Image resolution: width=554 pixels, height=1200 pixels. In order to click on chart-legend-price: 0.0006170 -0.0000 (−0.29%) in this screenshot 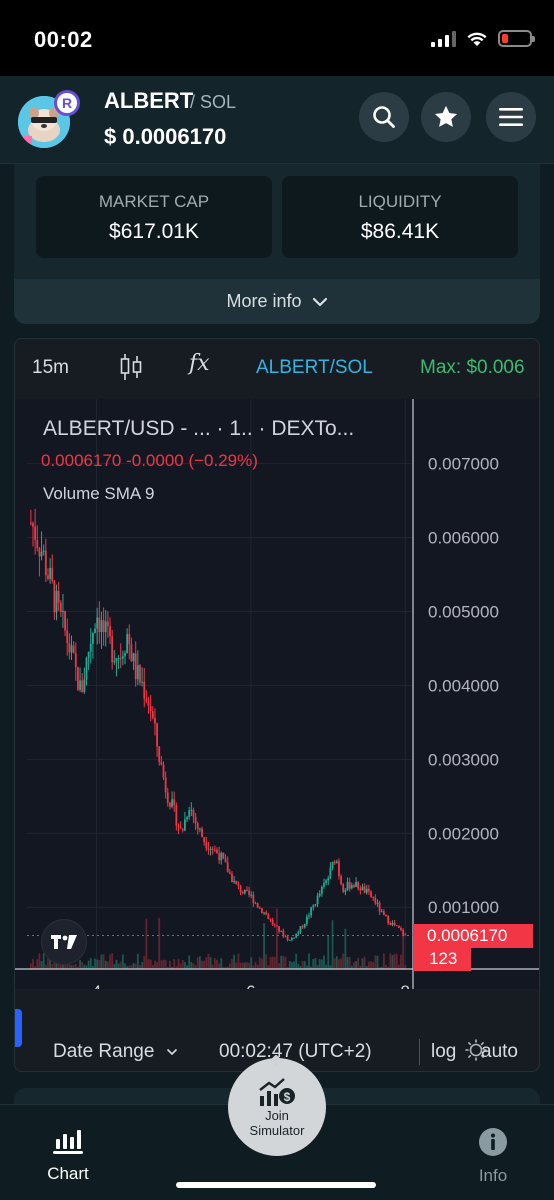, I will do `click(149, 460)`.